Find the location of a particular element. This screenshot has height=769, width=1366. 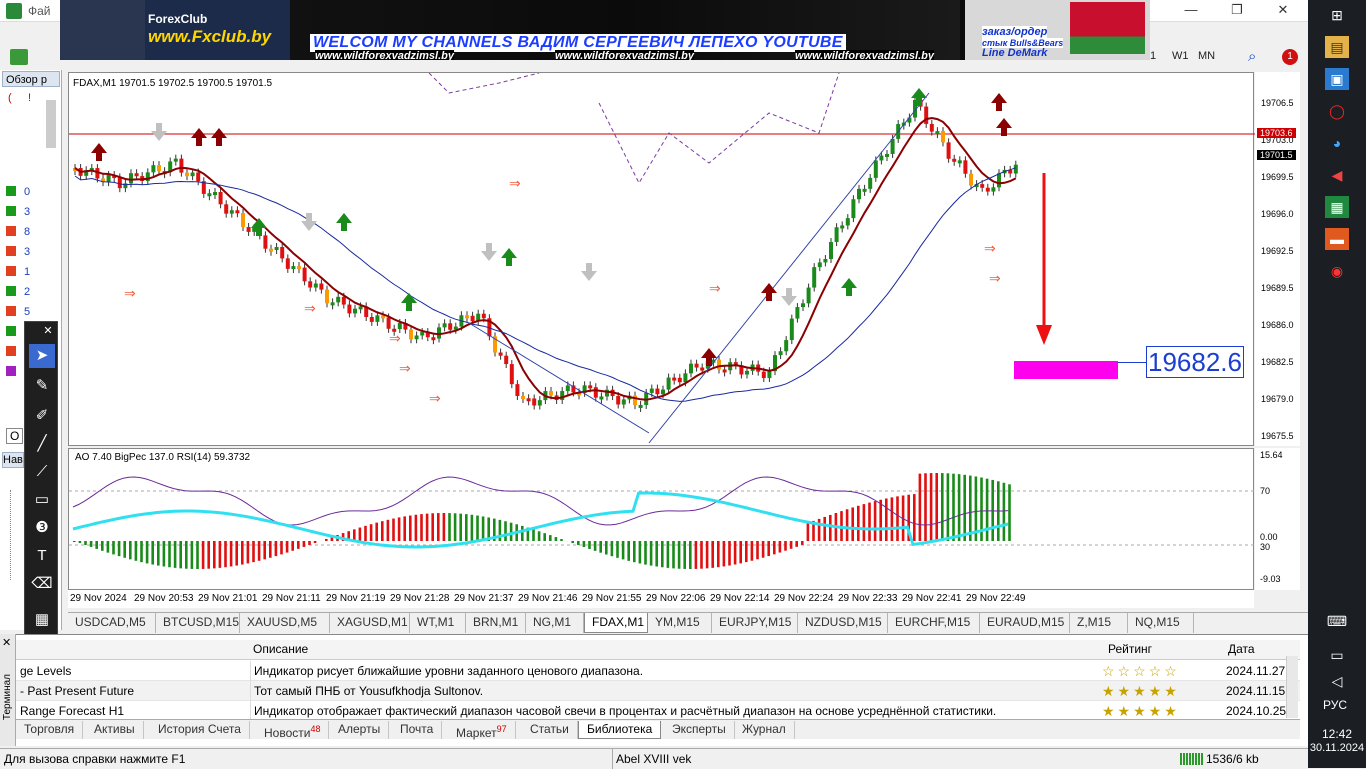

terminal-tab: Новости48 is located at coordinates (292, 730).